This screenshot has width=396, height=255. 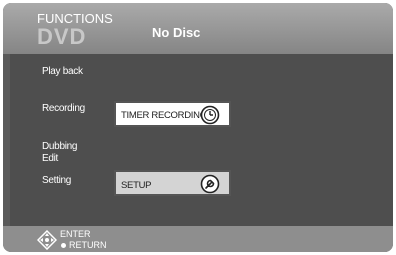 I want to click on menu-item-playback: Play back, so click(x=62, y=72).